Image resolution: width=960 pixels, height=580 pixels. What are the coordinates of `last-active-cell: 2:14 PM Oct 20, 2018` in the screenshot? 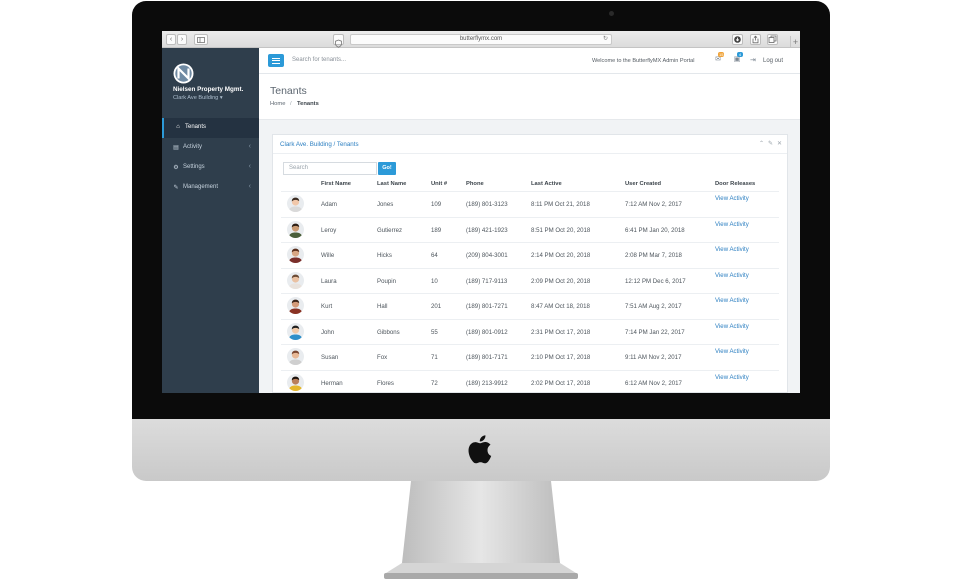 It's located at (561, 255).